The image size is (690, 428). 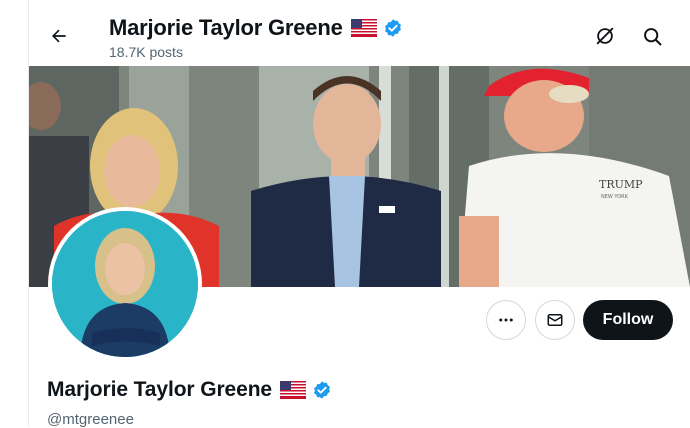 What do you see at coordinates (621, 184) in the screenshot?
I see `shirt-logo-text: TRUMP` at bounding box center [621, 184].